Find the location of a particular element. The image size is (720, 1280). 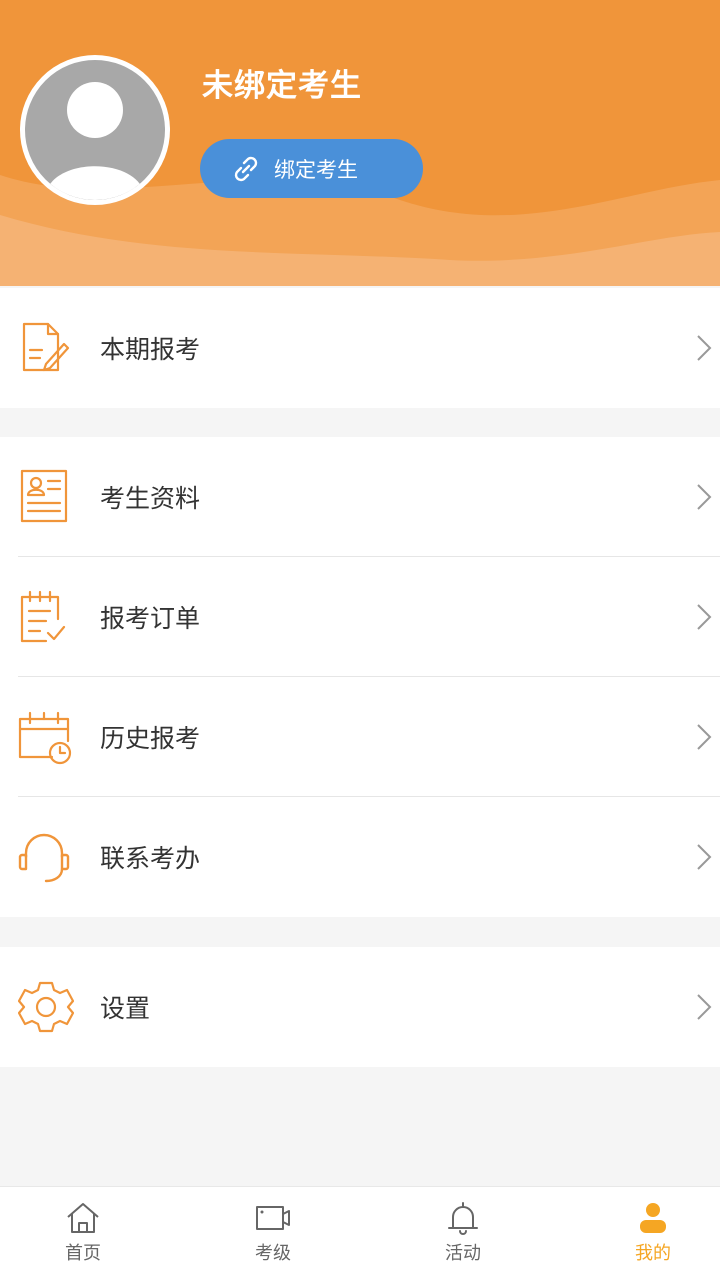

bottom-tab-bar: 首页 考级 活动 我的 is located at coordinates (360, 1233).